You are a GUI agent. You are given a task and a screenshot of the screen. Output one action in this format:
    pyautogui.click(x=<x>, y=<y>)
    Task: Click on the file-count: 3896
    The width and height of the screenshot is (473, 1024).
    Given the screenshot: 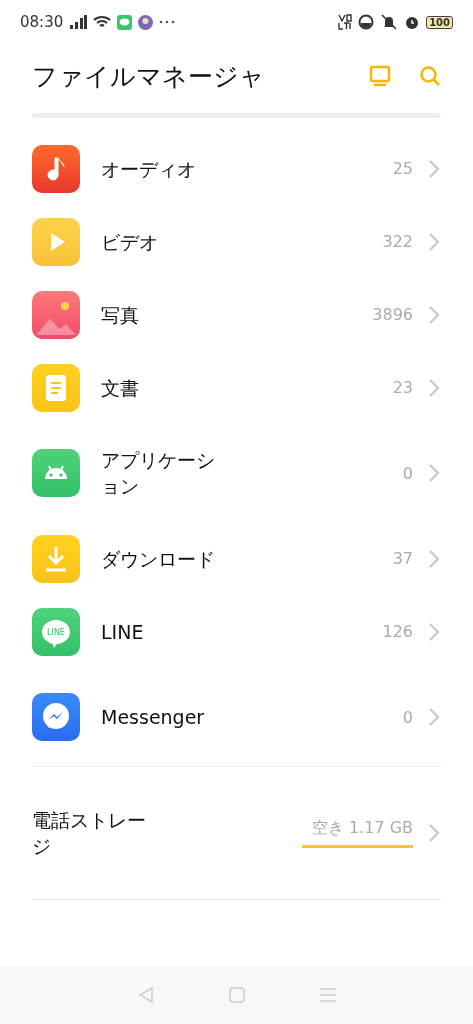 What is the action you would take?
    pyautogui.click(x=392, y=314)
    